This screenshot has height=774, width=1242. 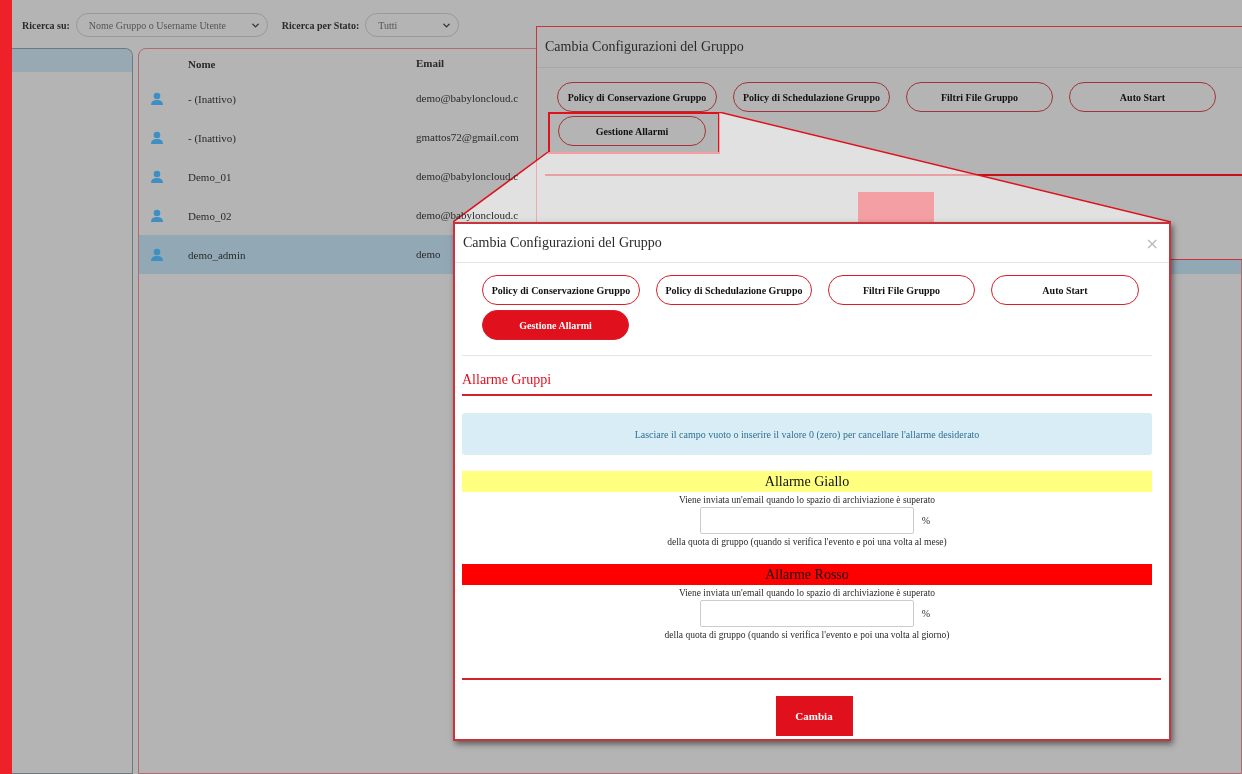 What do you see at coordinates (807, 434) in the screenshot?
I see `info-alert: Lasciare il campo vuoto o inserire il valore 0 (zero) per cancellare l'allarme desiderato` at bounding box center [807, 434].